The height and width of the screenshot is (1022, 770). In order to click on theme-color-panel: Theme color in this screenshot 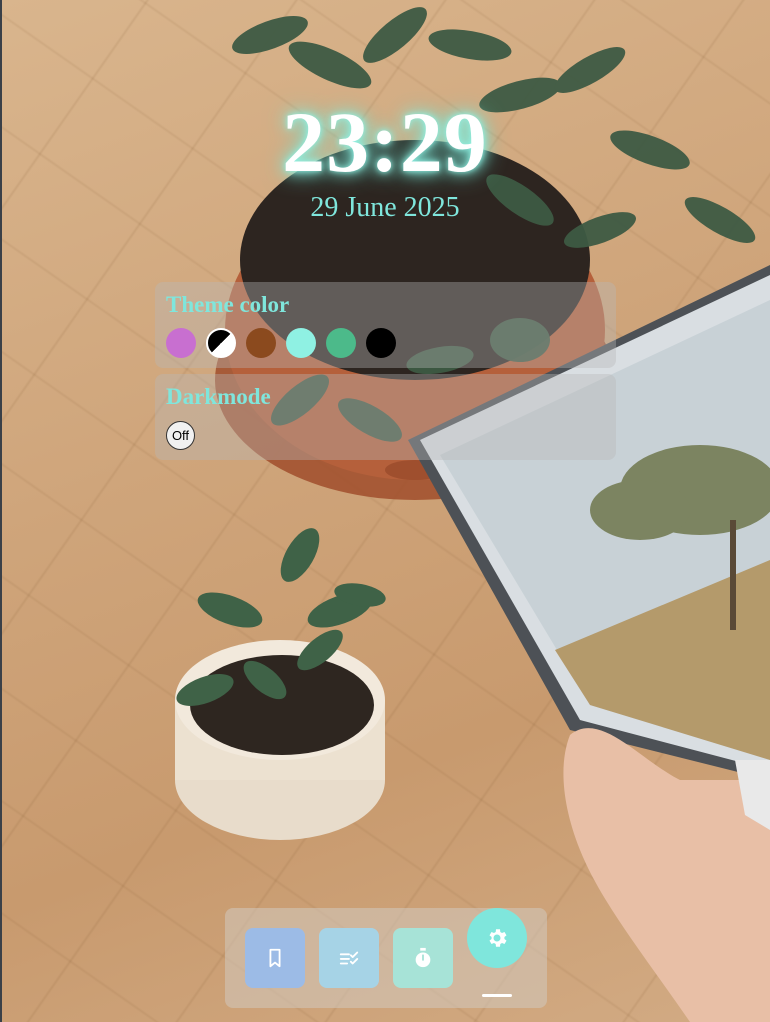, I will do `click(385, 325)`.